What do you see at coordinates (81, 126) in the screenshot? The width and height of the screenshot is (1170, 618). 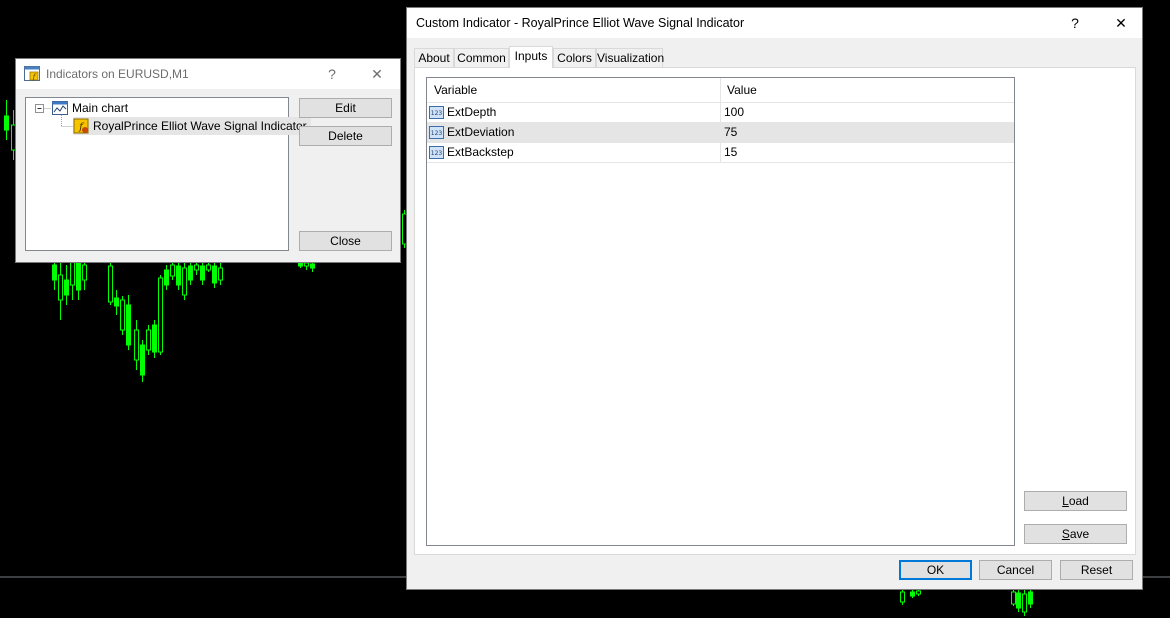 I see `custom-indicator-icon: f` at bounding box center [81, 126].